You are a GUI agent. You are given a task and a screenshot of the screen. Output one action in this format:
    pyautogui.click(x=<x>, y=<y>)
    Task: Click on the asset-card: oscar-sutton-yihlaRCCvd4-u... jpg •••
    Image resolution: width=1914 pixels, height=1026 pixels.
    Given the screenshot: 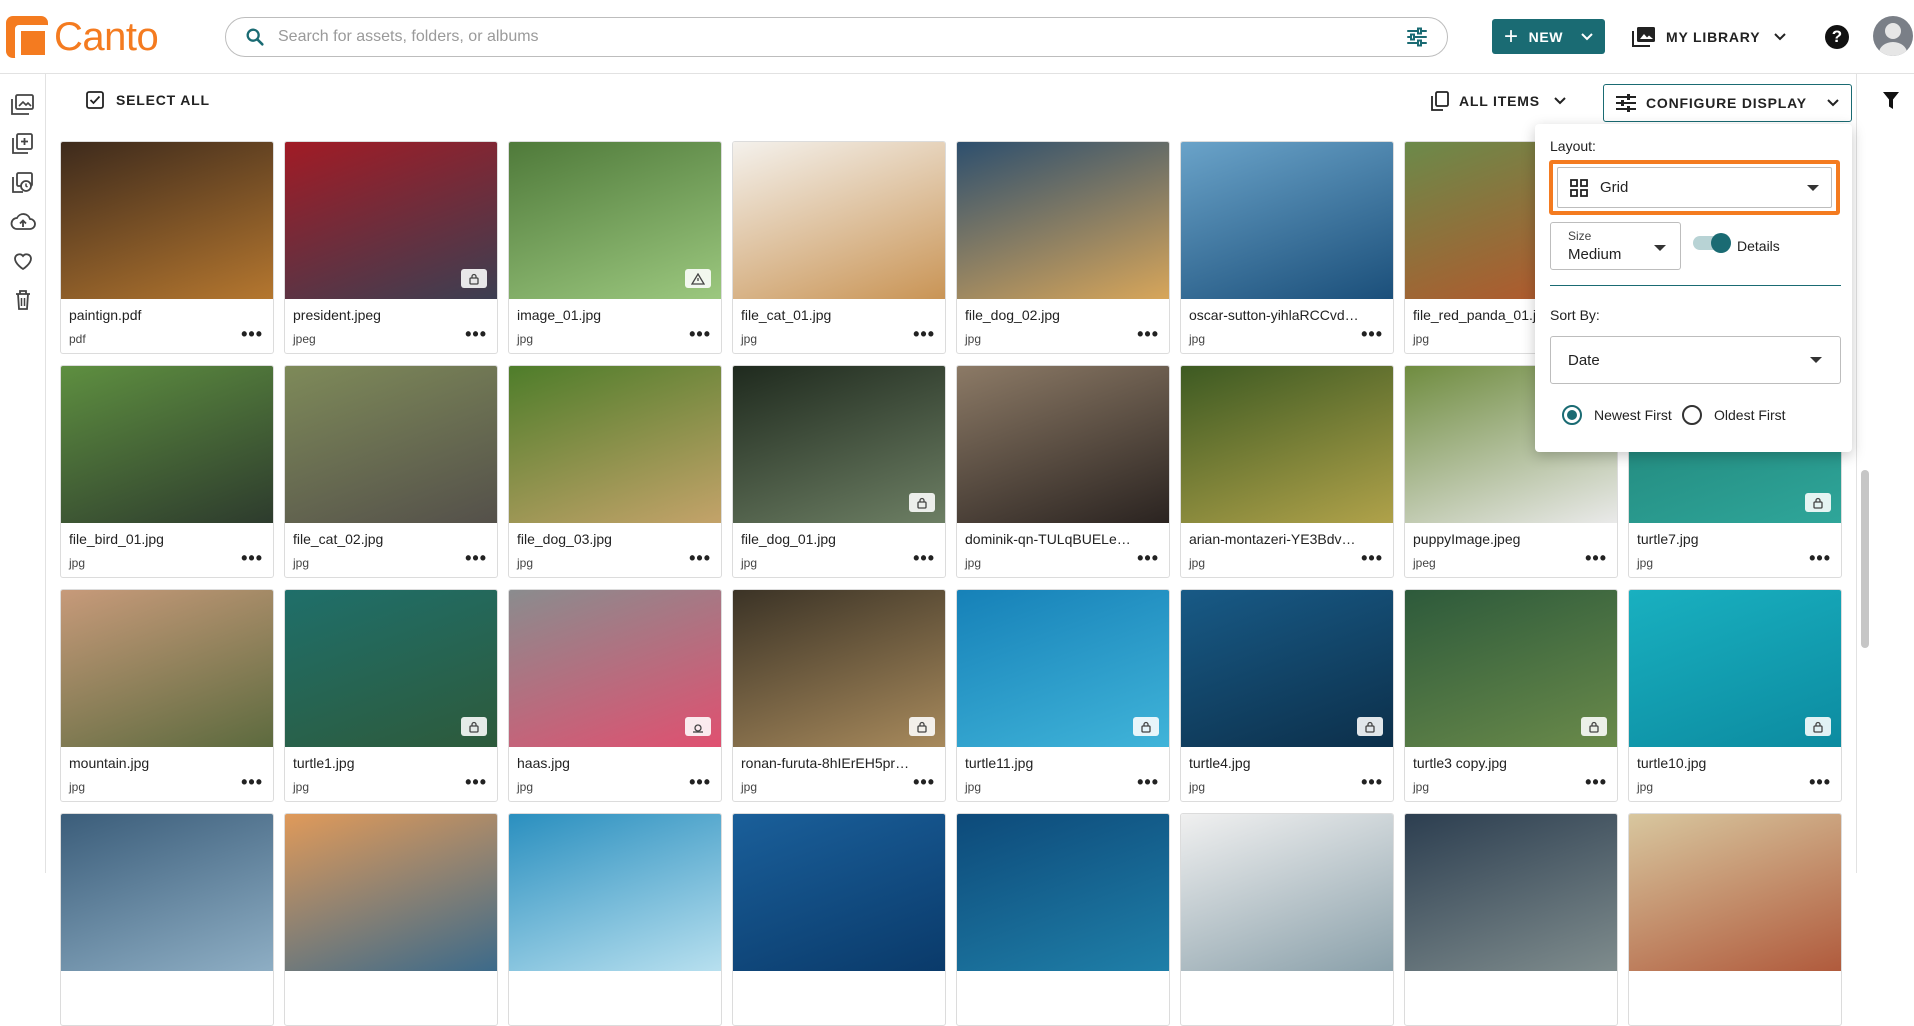 What is the action you would take?
    pyautogui.click(x=1287, y=247)
    